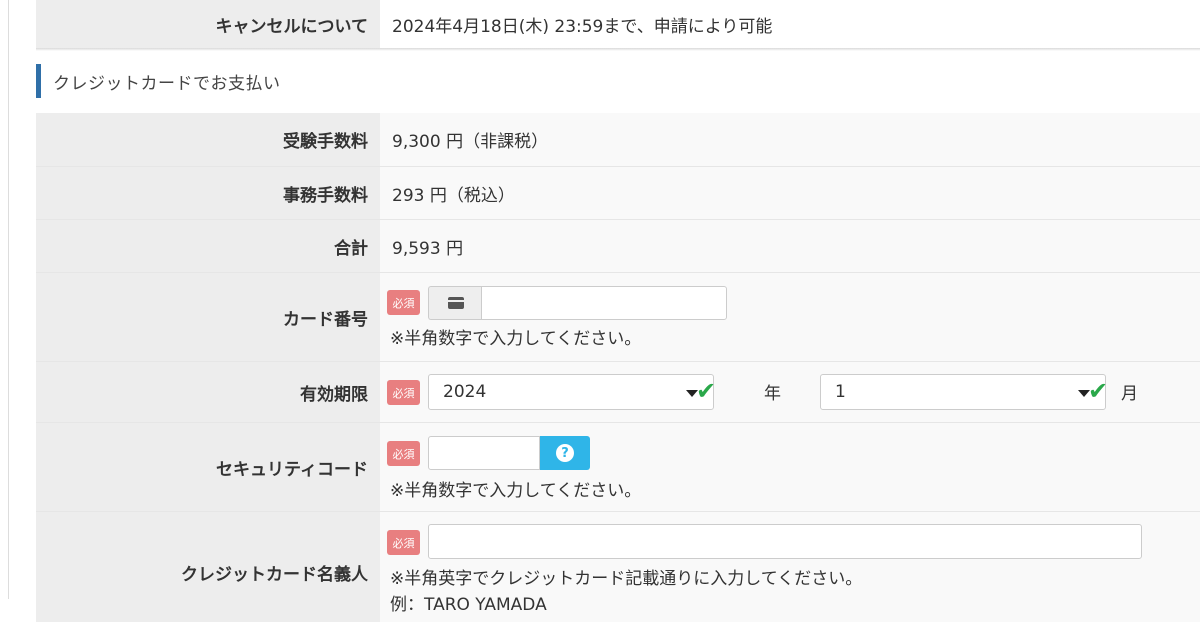 This screenshot has width=1200, height=622. I want to click on expiry-cell: 必須 2024 ✔ 年 1 ✔ 月, so click(790, 392).